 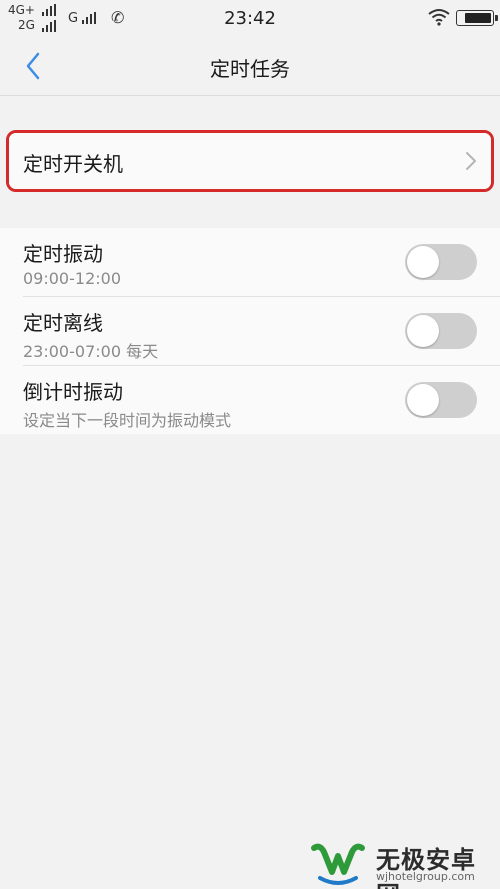 What do you see at coordinates (250, 69) in the screenshot?
I see `page-title: 定时任务` at bounding box center [250, 69].